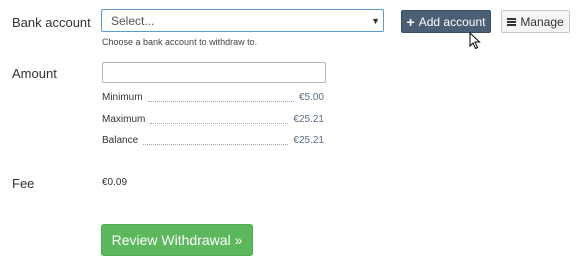 This screenshot has height=274, width=580. Describe the element at coordinates (375, 21) in the screenshot. I see `caret-down-icon: ▼` at that location.